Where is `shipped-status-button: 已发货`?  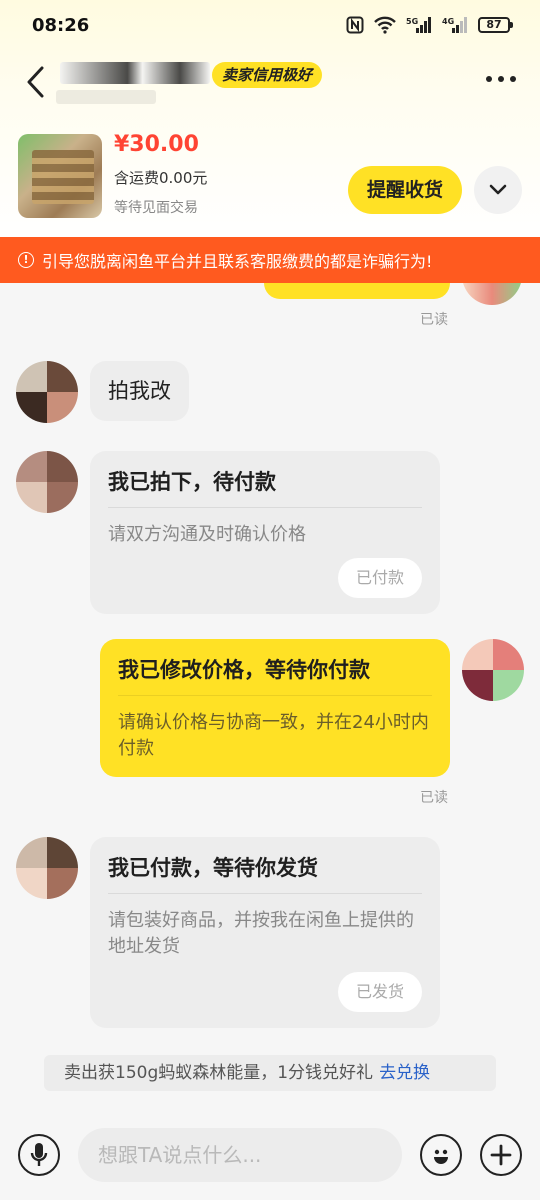 shipped-status-button: 已发货 is located at coordinates (379, 992).